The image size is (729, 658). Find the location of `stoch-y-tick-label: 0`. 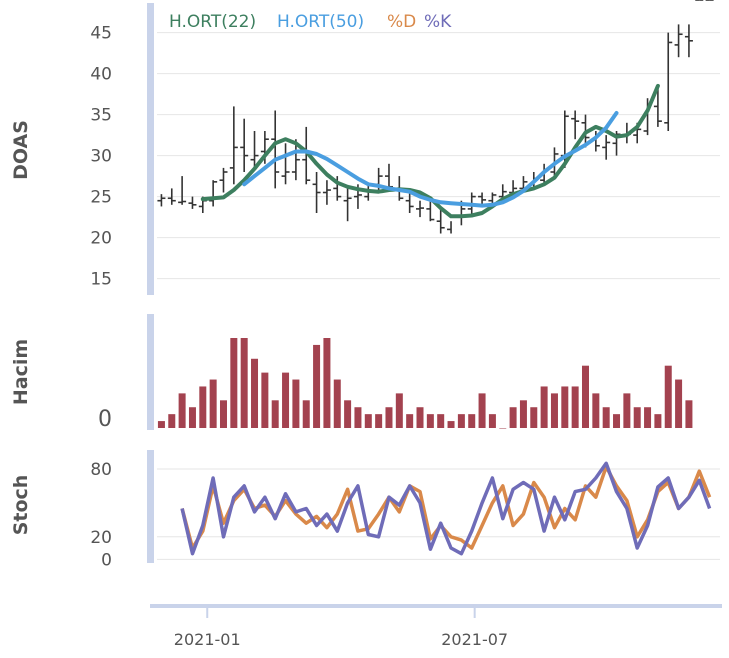

stoch-y-tick-label: 0 is located at coordinates (106, 560).